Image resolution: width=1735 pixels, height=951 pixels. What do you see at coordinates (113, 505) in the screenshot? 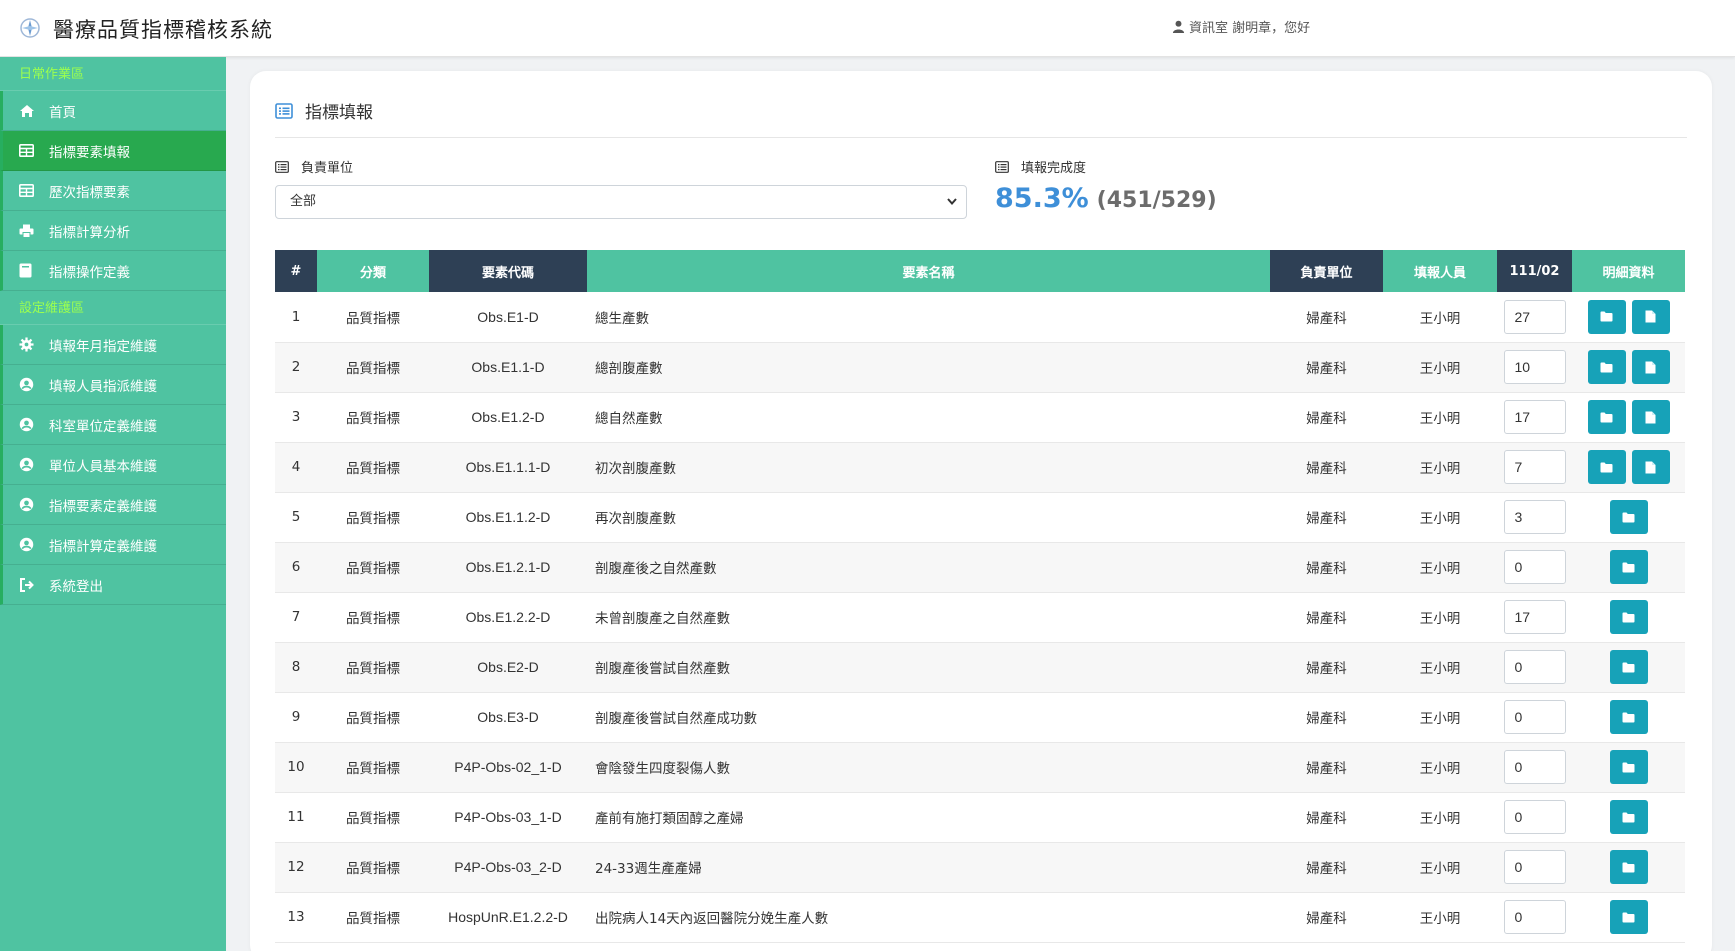
I see `sidebar-item-settings-4: 指標要素定義維護` at bounding box center [113, 505].